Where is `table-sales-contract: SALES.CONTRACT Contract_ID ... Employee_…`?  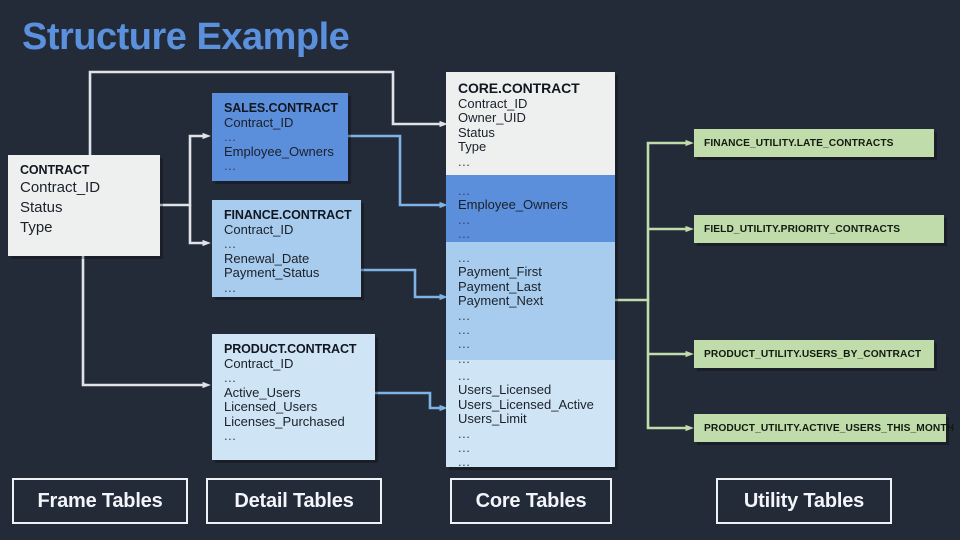
table-sales-contract: SALES.CONTRACT Contract_ID ... Employee_… is located at coordinates (280, 137).